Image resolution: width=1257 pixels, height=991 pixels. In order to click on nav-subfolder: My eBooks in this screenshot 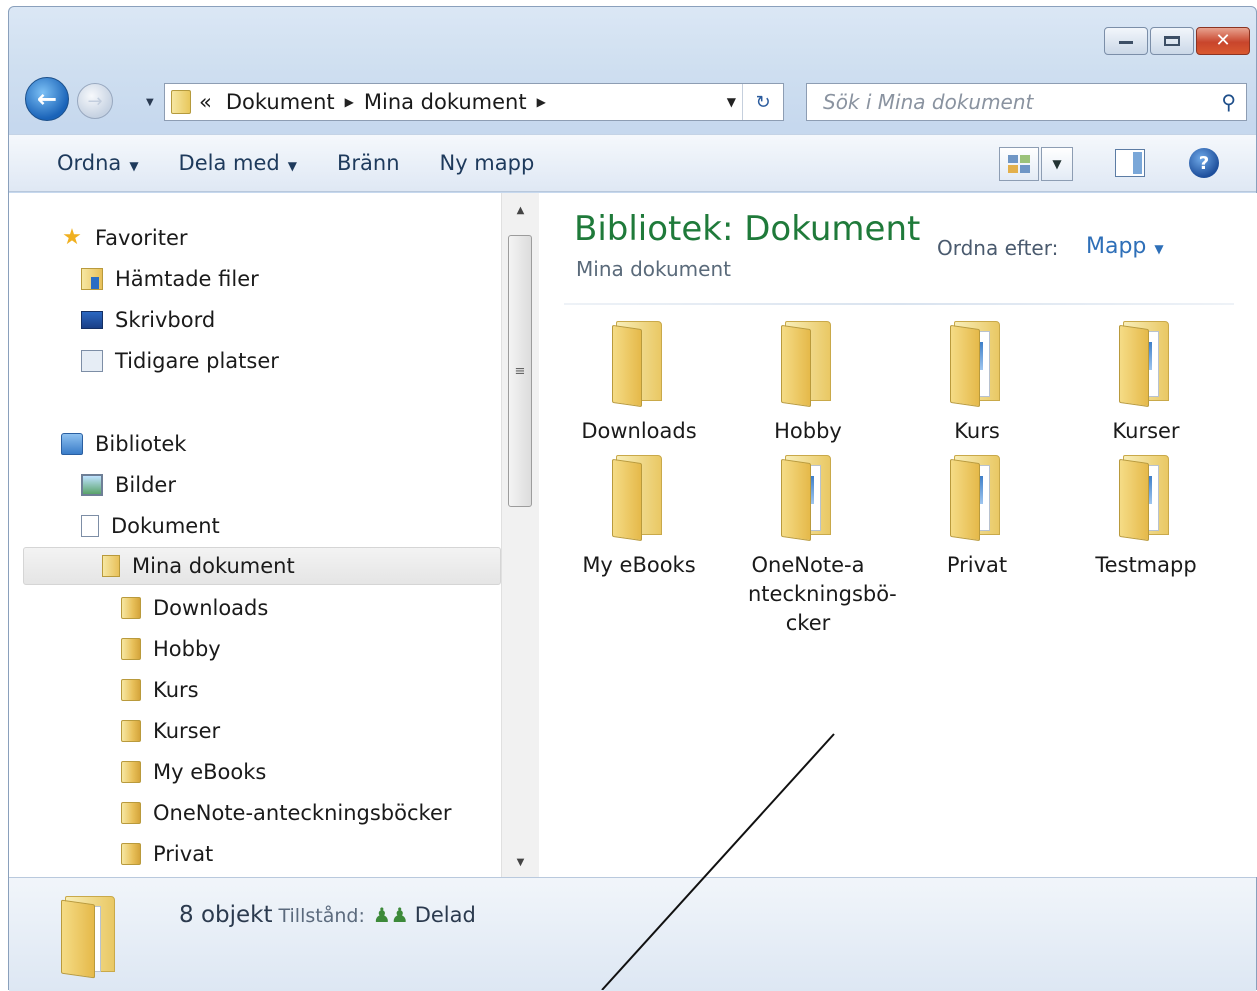, I will do `click(193, 772)`.